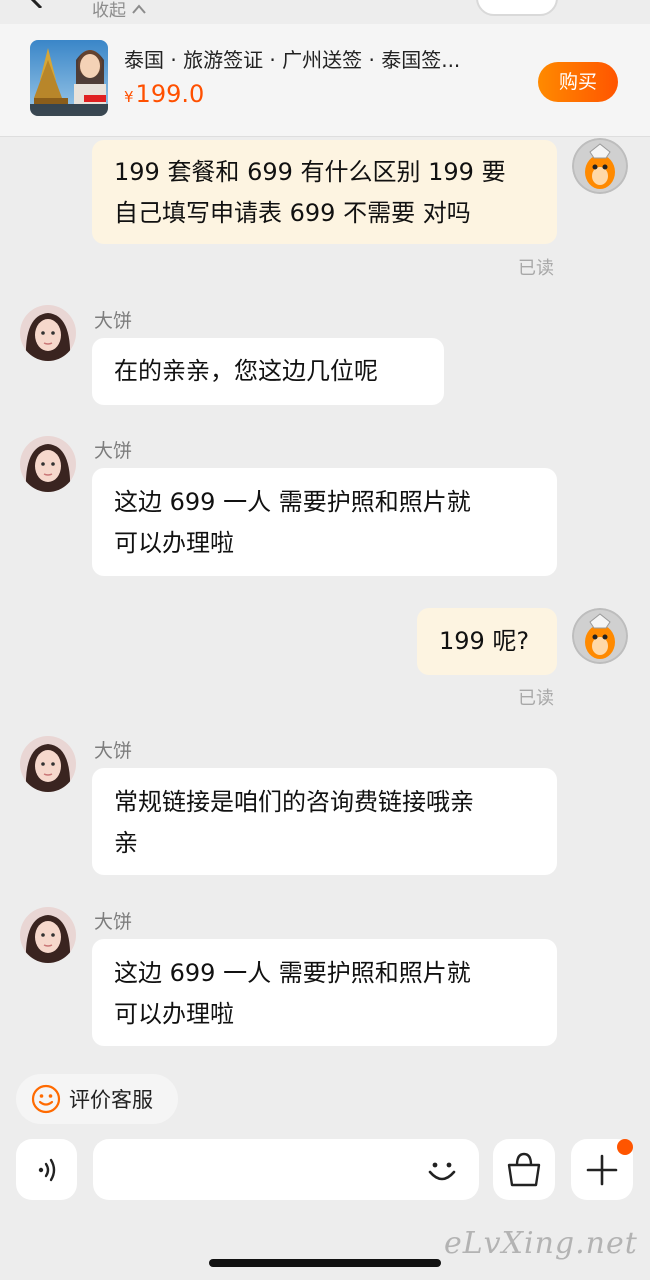 The width and height of the screenshot is (650, 1280). What do you see at coordinates (294, 802) in the screenshot?
I see `message-line: 常规链接是咱们的咨询费链接哦亲` at bounding box center [294, 802].